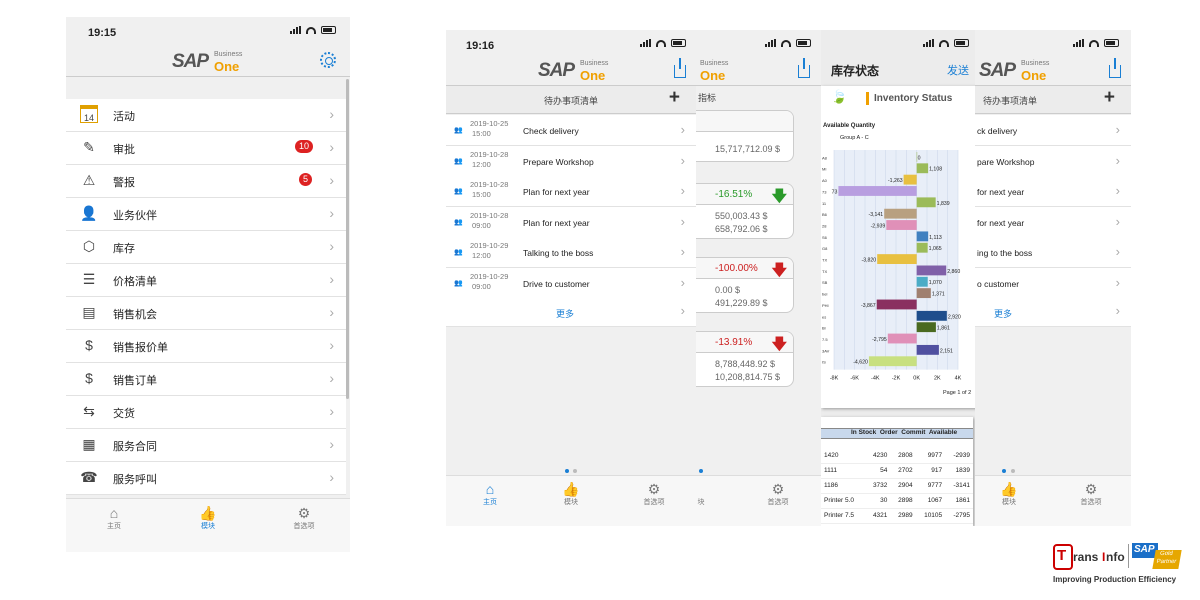 The width and height of the screenshot is (1200, 600). Describe the element at coordinates (705, 494) in the screenshot. I see `tab-modules: 👍块` at that location.